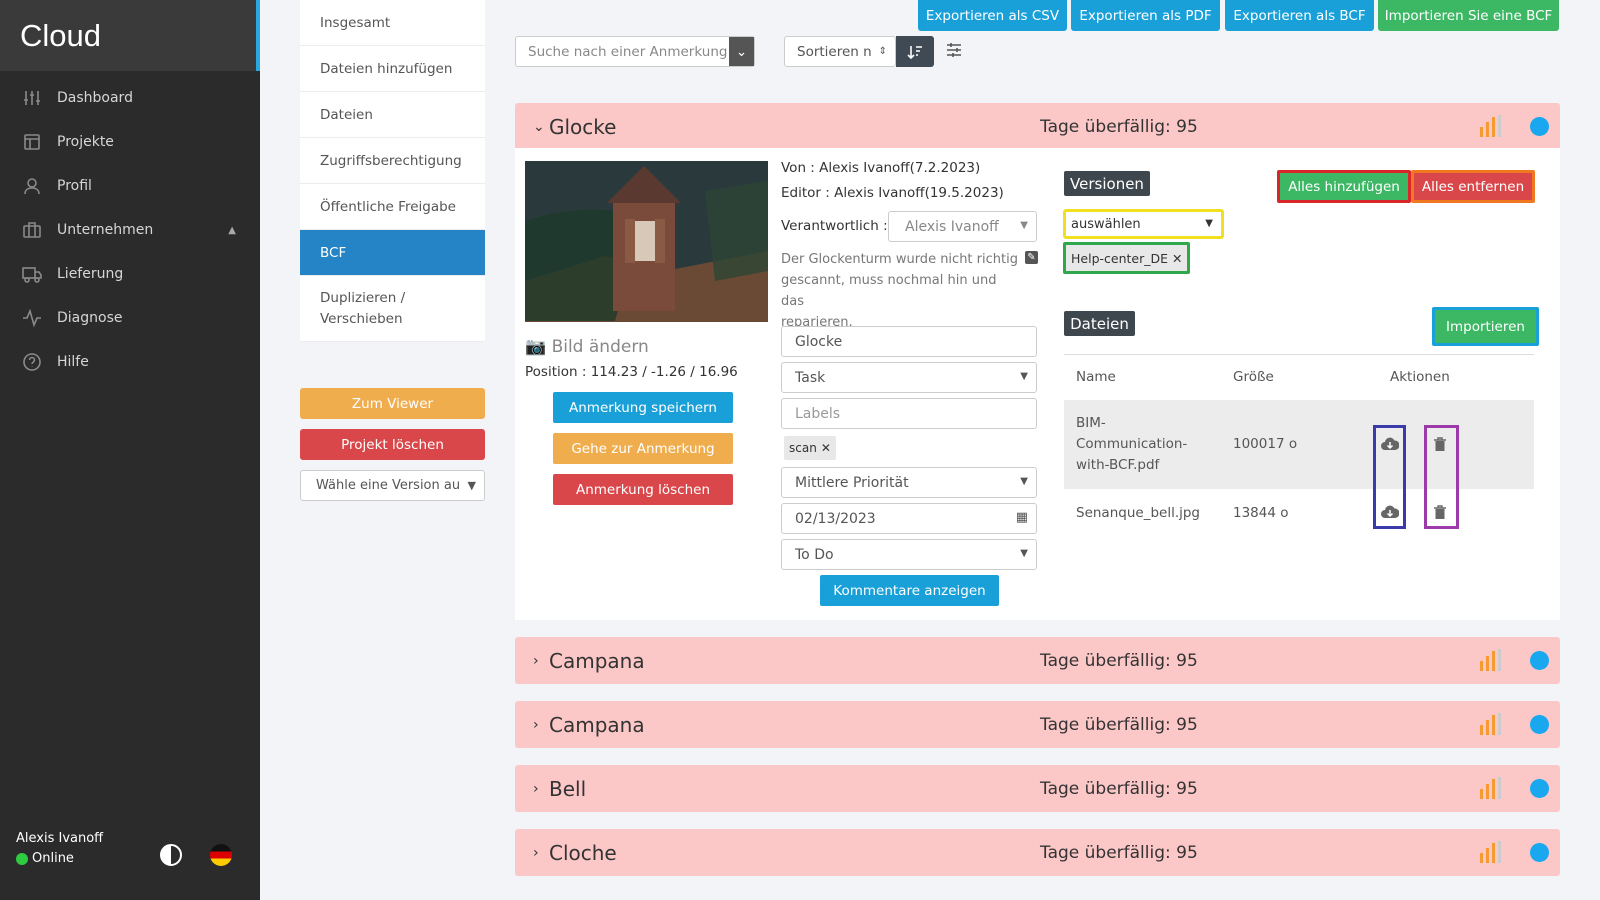  I want to click on date-input: 02/13/2023 ▦, so click(909, 518).